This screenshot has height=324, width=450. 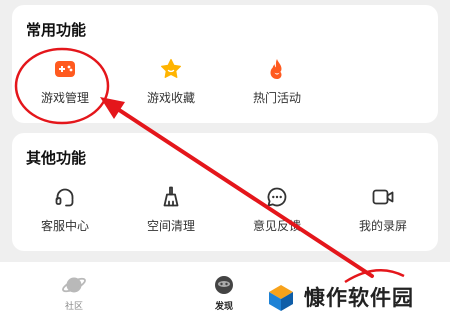 What do you see at coordinates (277, 213) in the screenshot?
I see `feedback-button: 意见反馈` at bounding box center [277, 213].